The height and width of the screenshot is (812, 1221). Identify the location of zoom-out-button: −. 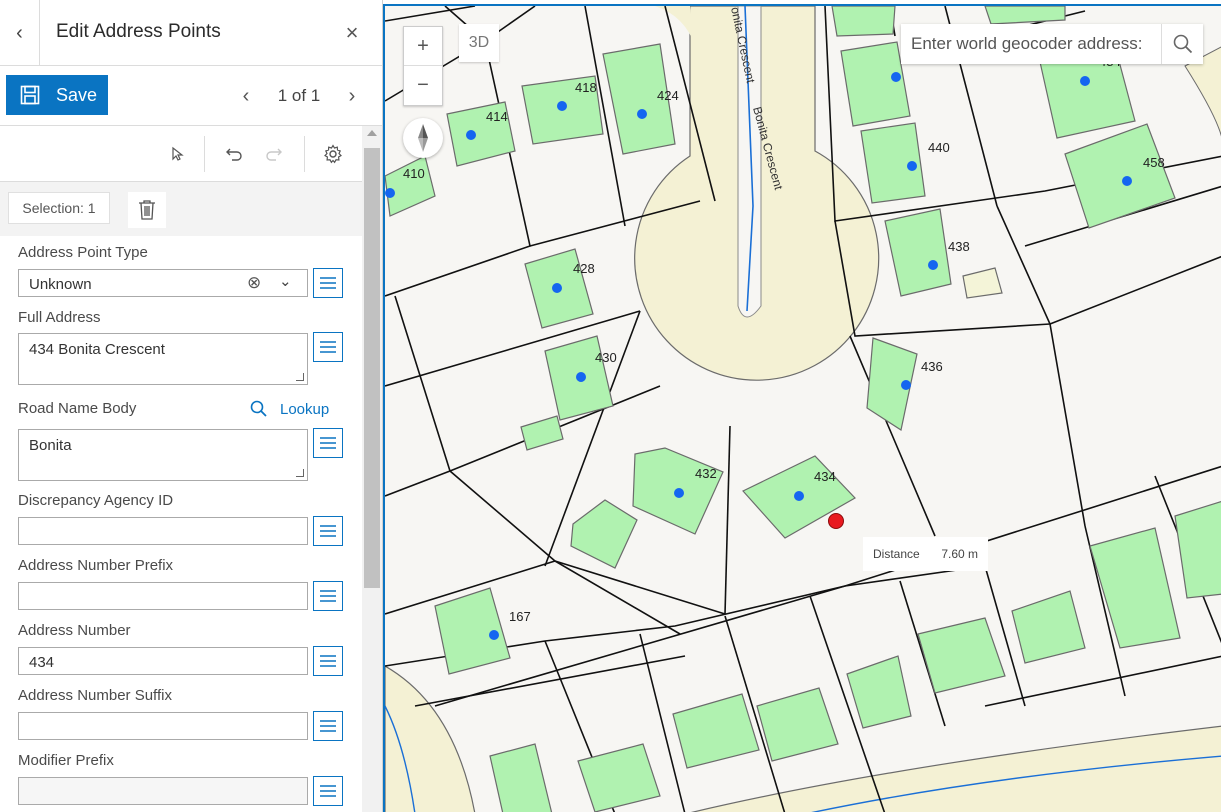
(423, 85).